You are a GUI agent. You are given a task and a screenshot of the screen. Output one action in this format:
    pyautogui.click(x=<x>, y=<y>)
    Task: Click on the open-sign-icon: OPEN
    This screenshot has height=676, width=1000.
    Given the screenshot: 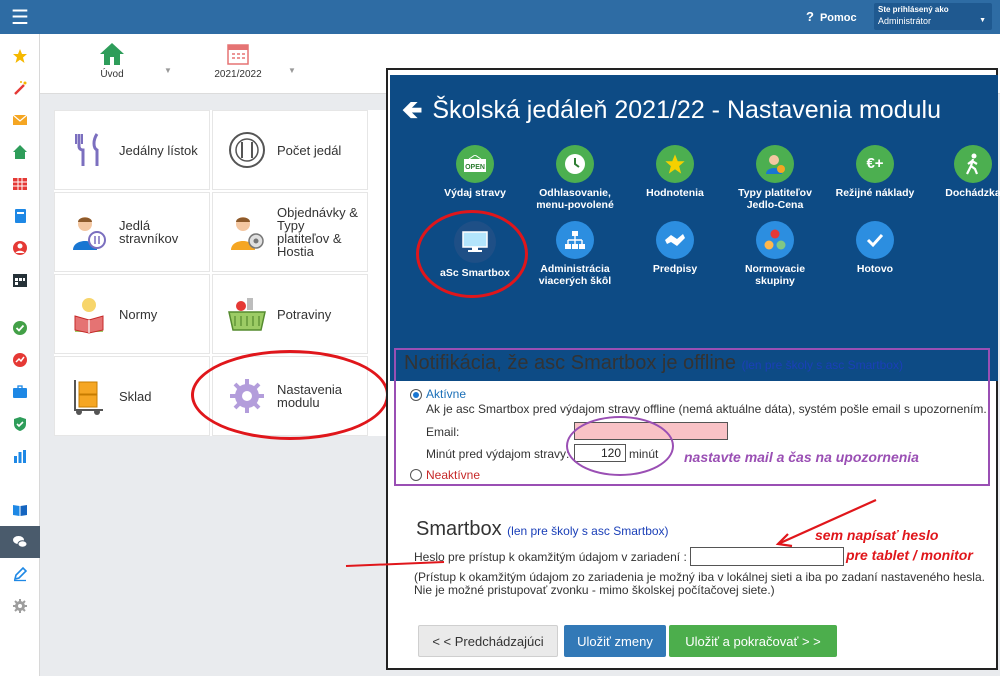 What is the action you would take?
    pyautogui.click(x=475, y=164)
    